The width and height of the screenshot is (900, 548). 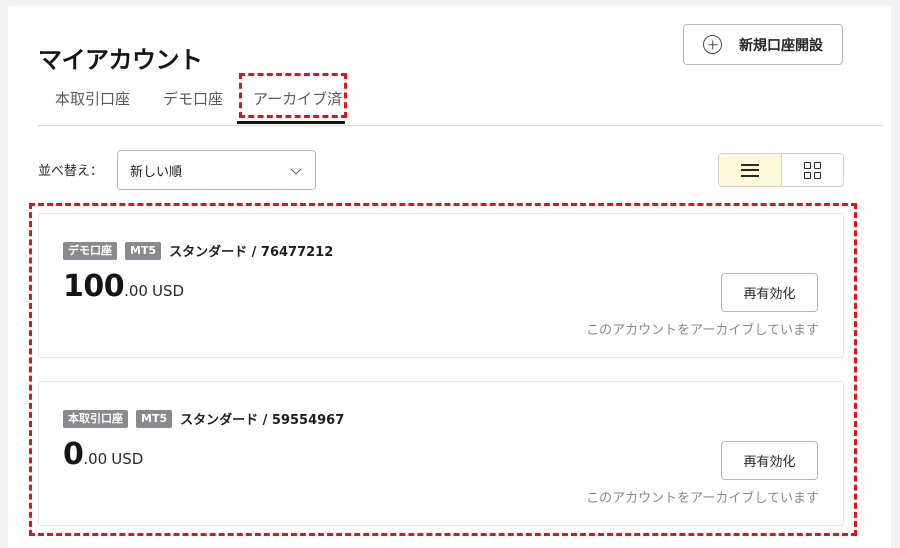 What do you see at coordinates (712, 44) in the screenshot?
I see `plus-circle-icon` at bounding box center [712, 44].